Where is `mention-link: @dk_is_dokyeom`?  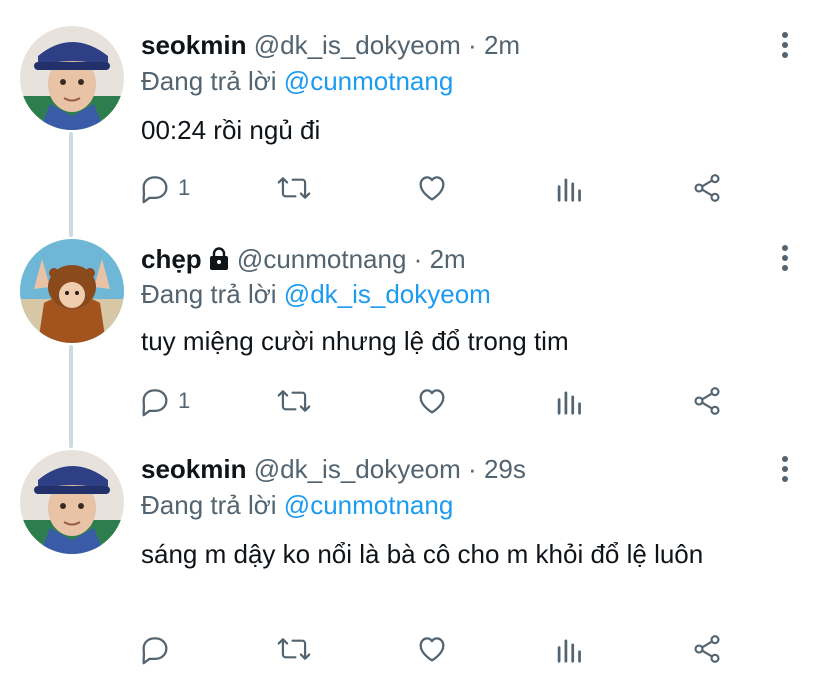 mention-link: @dk_is_dokyeom is located at coordinates (387, 294).